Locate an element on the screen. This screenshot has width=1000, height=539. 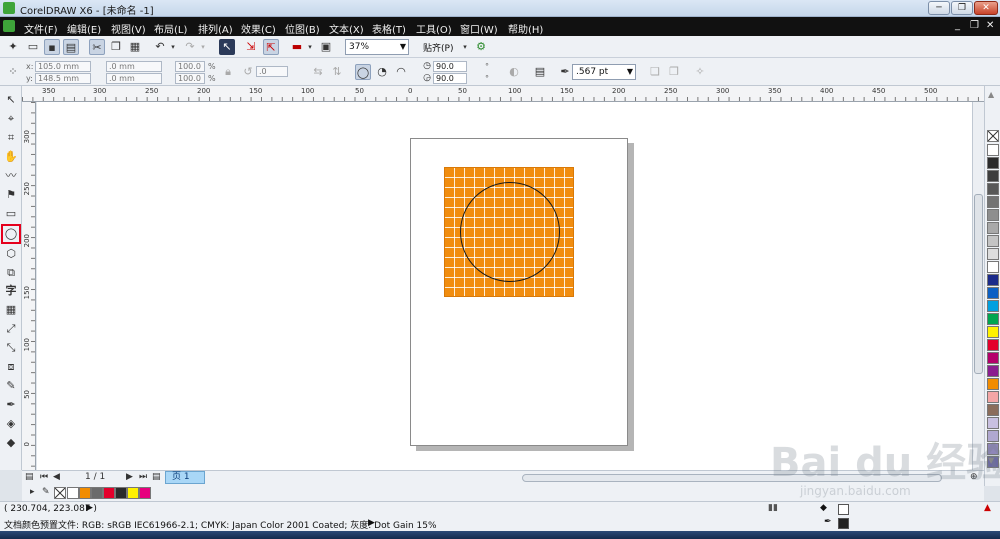
options-icon: ⚙ is located at coordinates (481, 47).